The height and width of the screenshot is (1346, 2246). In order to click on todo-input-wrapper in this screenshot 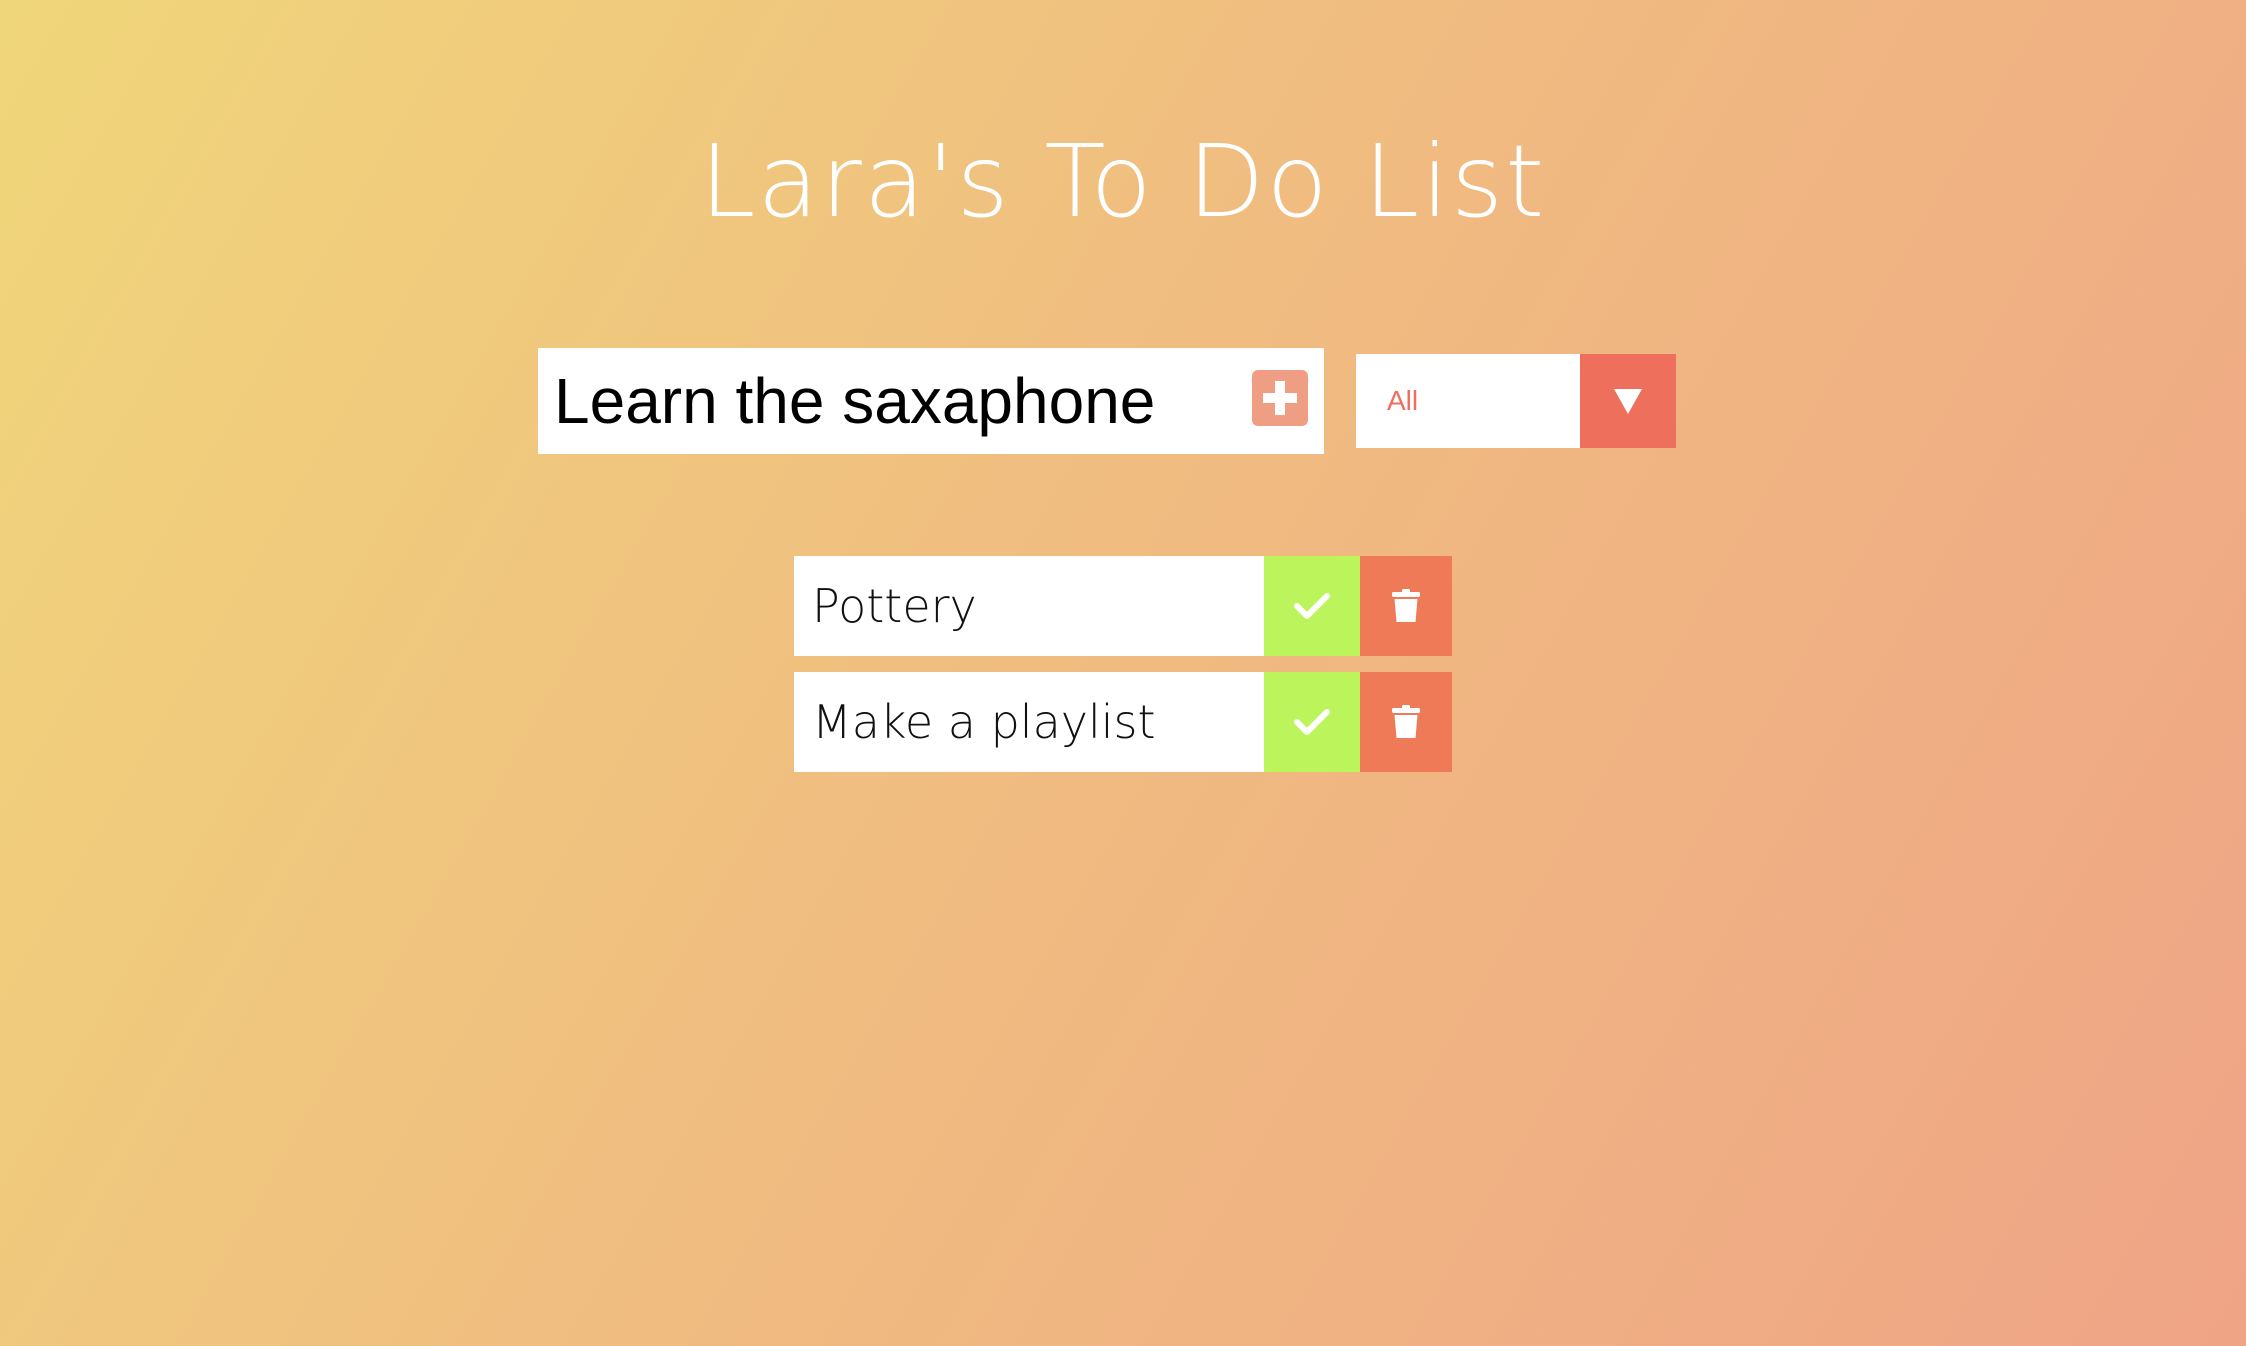, I will do `click(931, 401)`.